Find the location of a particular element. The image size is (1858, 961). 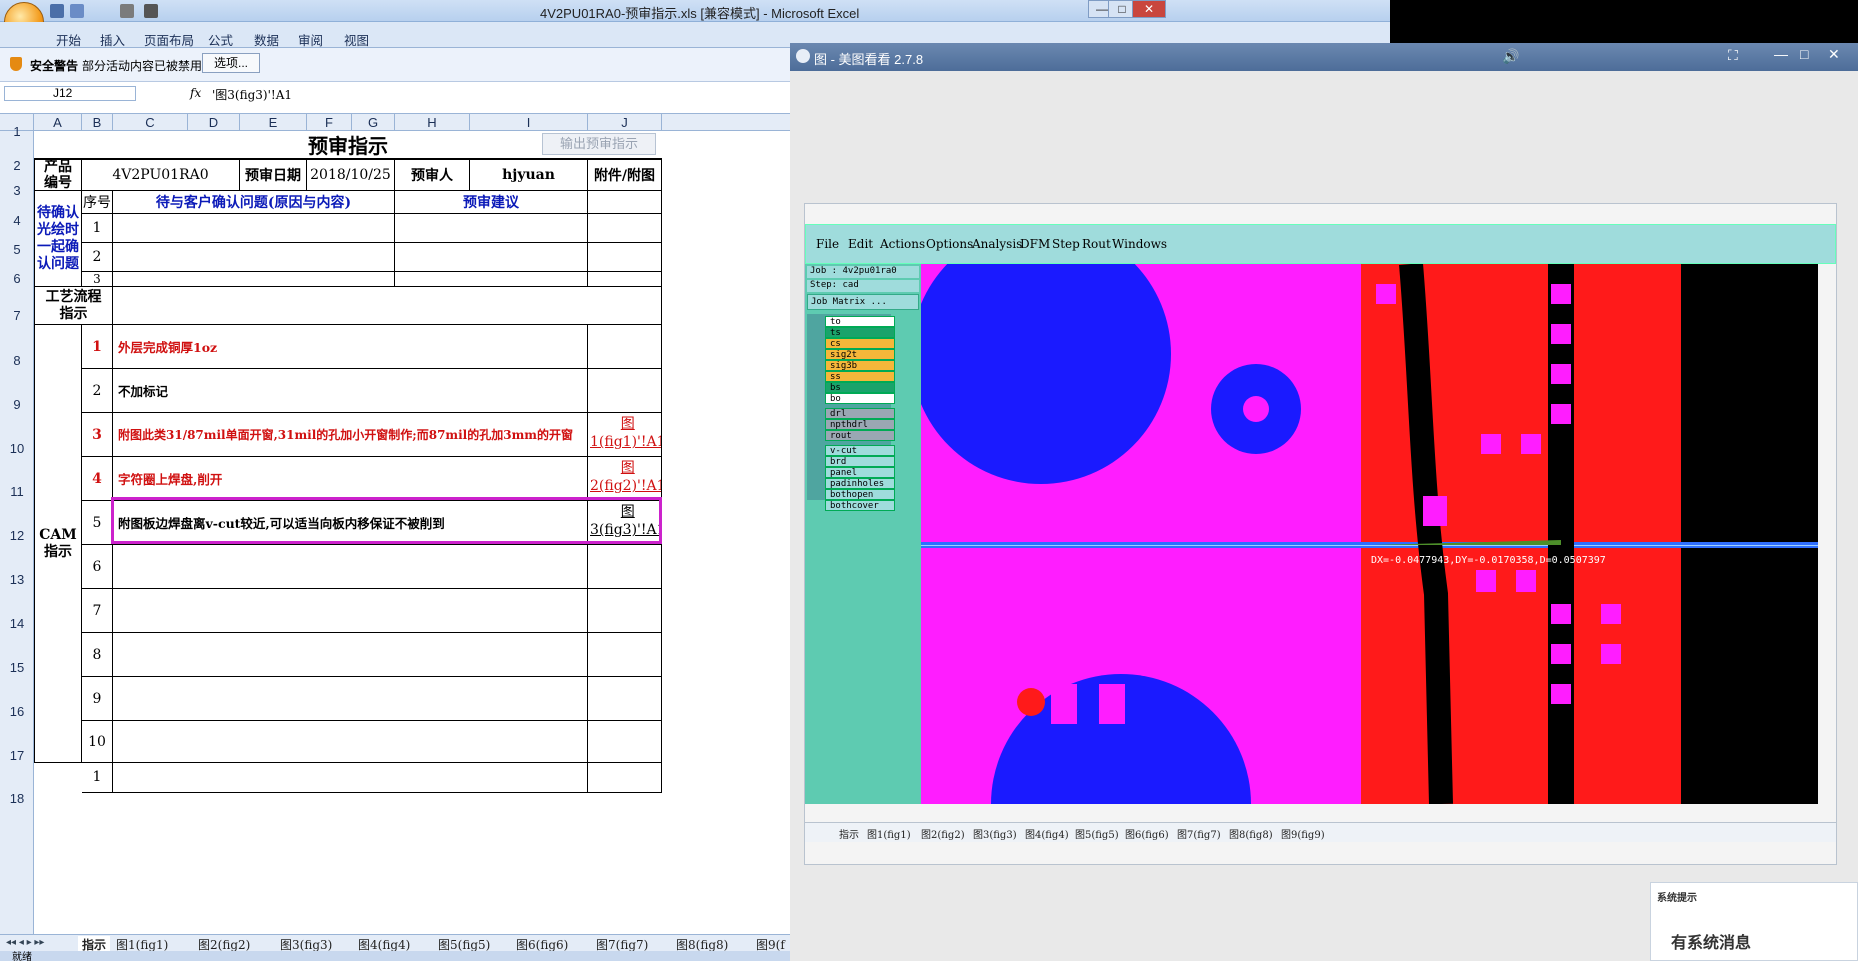

row-header: 2 is located at coordinates (17, 165).